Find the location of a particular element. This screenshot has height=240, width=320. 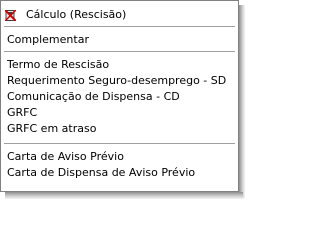

menu-shadow-right is located at coordinates (242, 101).